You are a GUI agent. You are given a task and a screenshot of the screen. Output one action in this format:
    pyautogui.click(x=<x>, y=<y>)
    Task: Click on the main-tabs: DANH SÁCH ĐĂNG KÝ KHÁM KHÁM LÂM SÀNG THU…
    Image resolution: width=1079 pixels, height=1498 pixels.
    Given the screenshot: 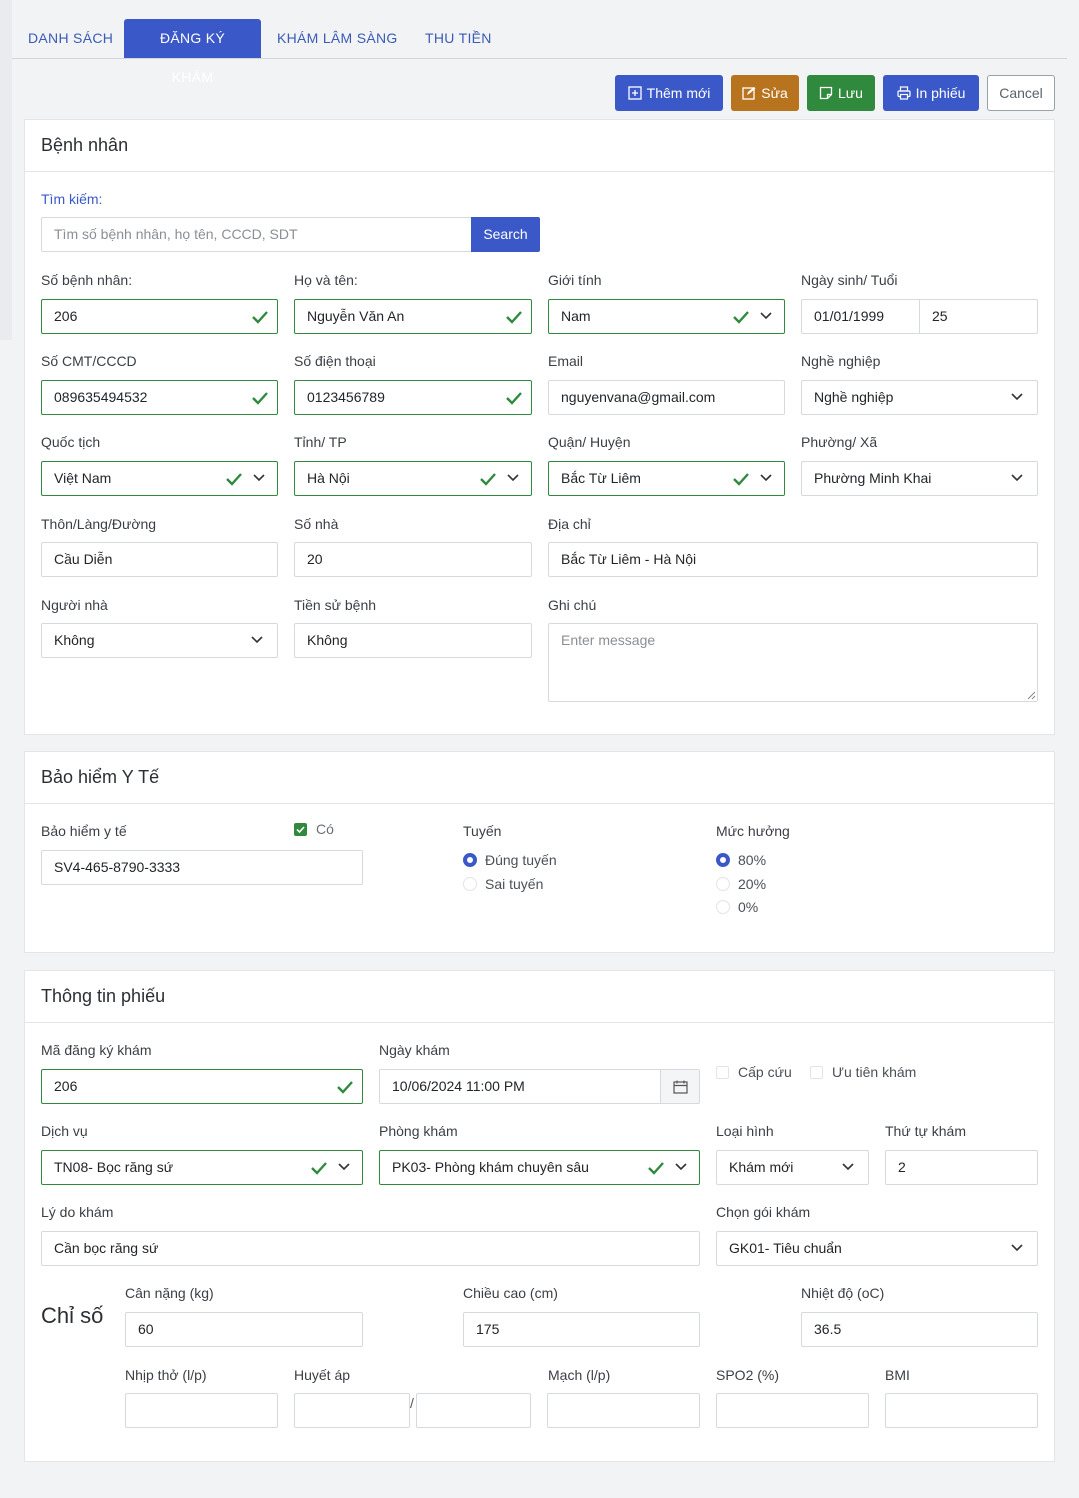 What is the action you would take?
    pyautogui.click(x=539, y=52)
    